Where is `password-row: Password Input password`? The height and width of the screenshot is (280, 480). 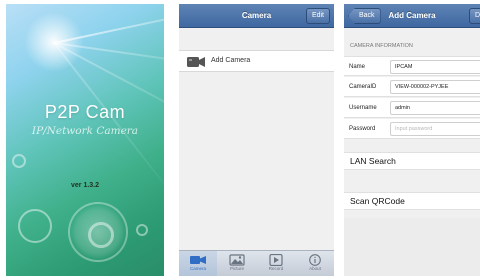 password-row: Password Input password is located at coordinates (412, 129).